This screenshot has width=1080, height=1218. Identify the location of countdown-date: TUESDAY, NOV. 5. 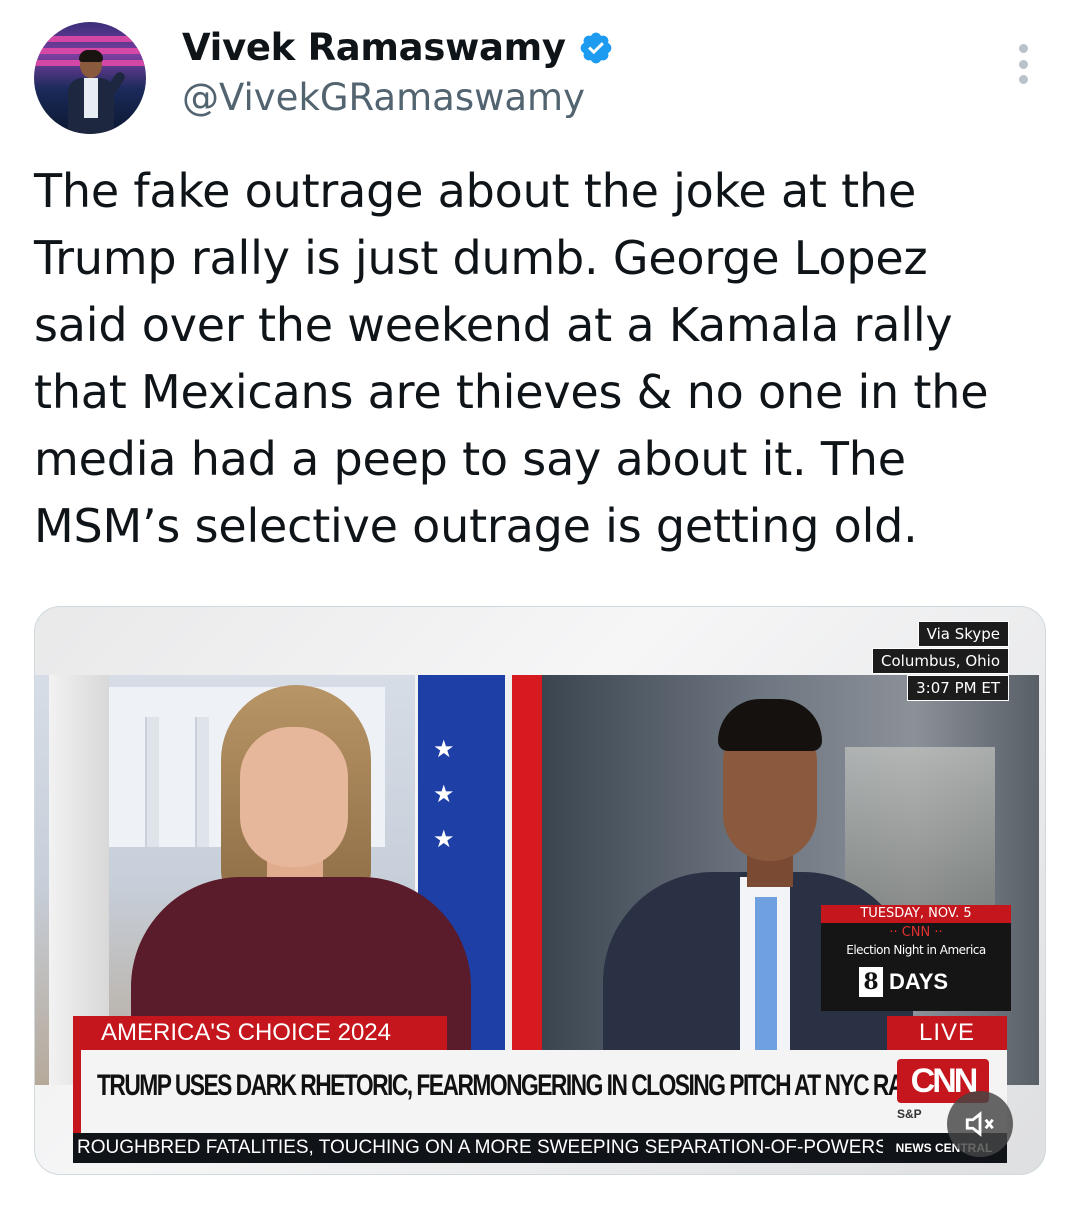
(916, 914).